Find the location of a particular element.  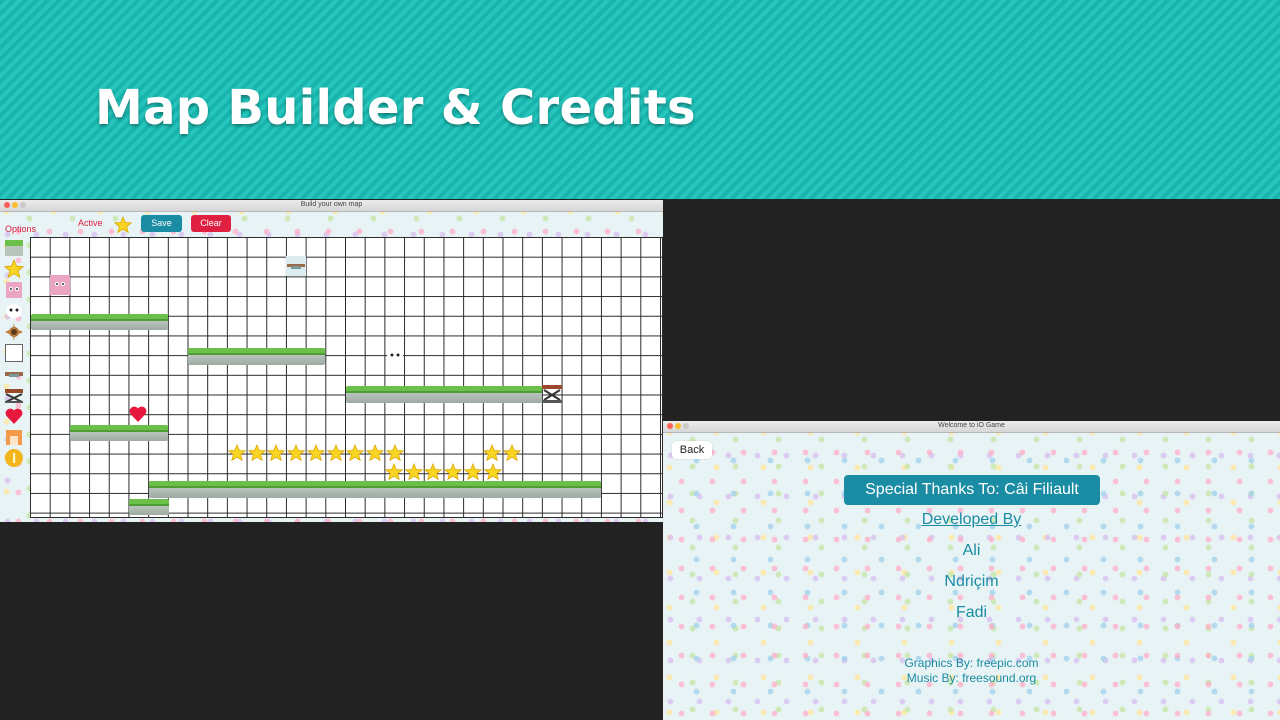

spring-trampoline-tile is located at coordinates (552, 394).